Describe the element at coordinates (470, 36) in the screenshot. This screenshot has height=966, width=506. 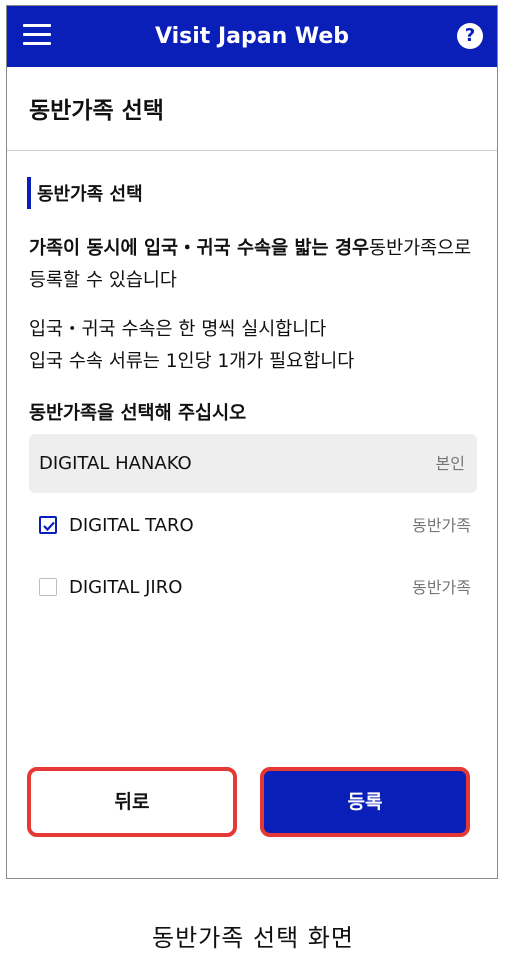
I see `help-icon: ?` at that location.